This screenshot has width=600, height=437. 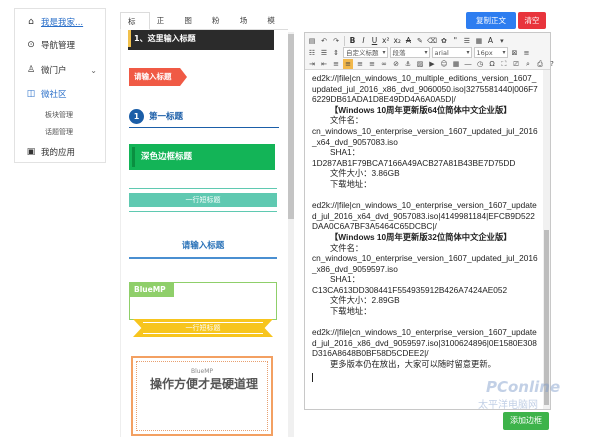 I want to click on editor-line: 【Windows 10周年更新版64位简体中文企业版】, so click(x=421, y=109).